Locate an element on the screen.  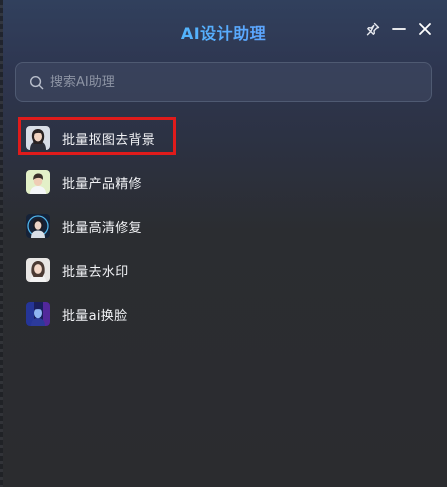
close-icon is located at coordinates (425, 29).